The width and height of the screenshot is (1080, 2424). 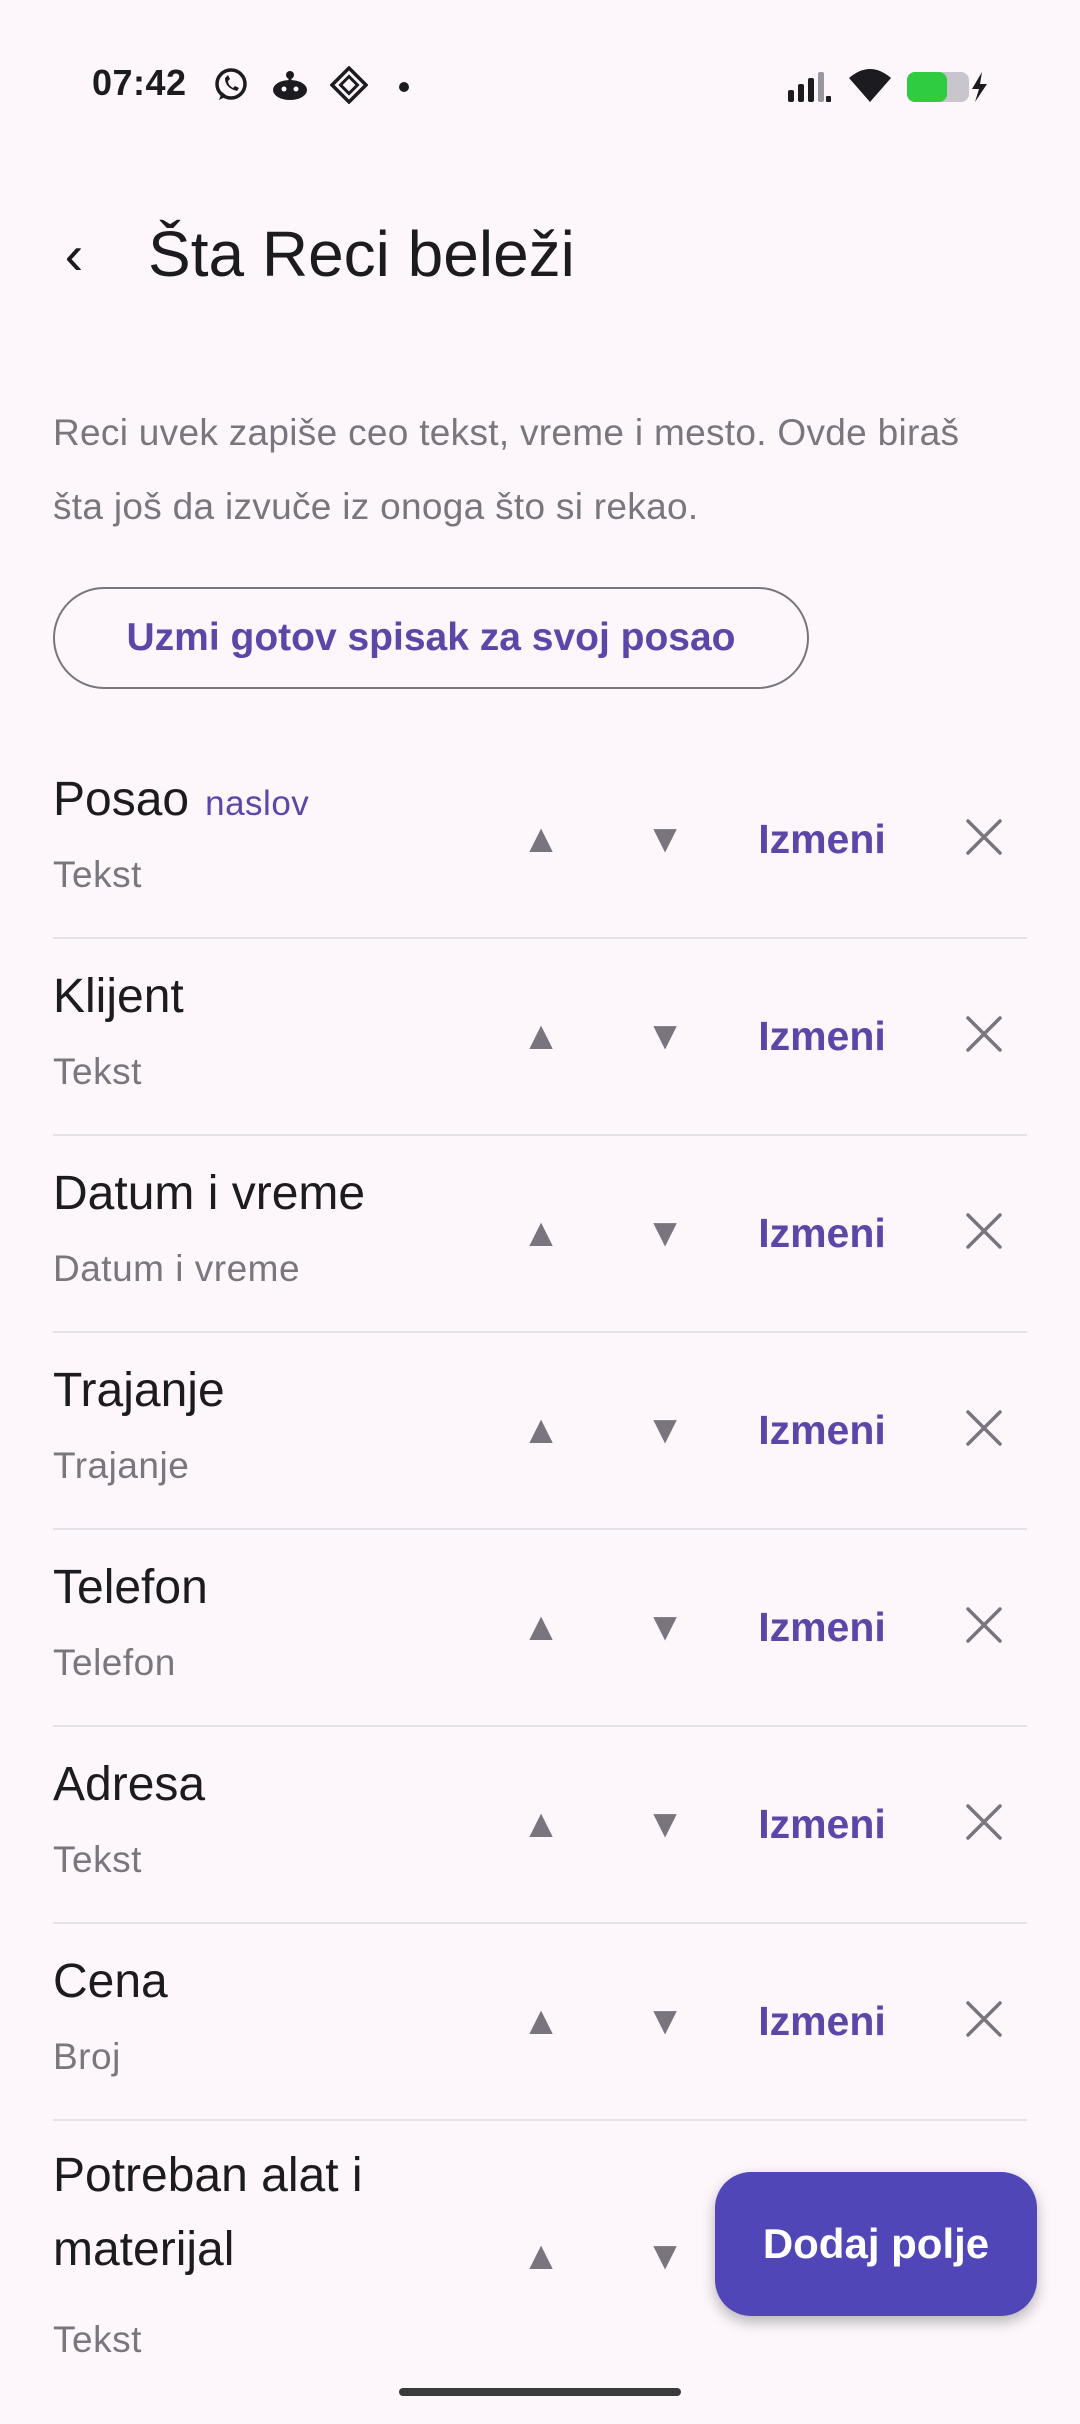 I want to click on field-name: Datum i vreme, so click(x=209, y=1193).